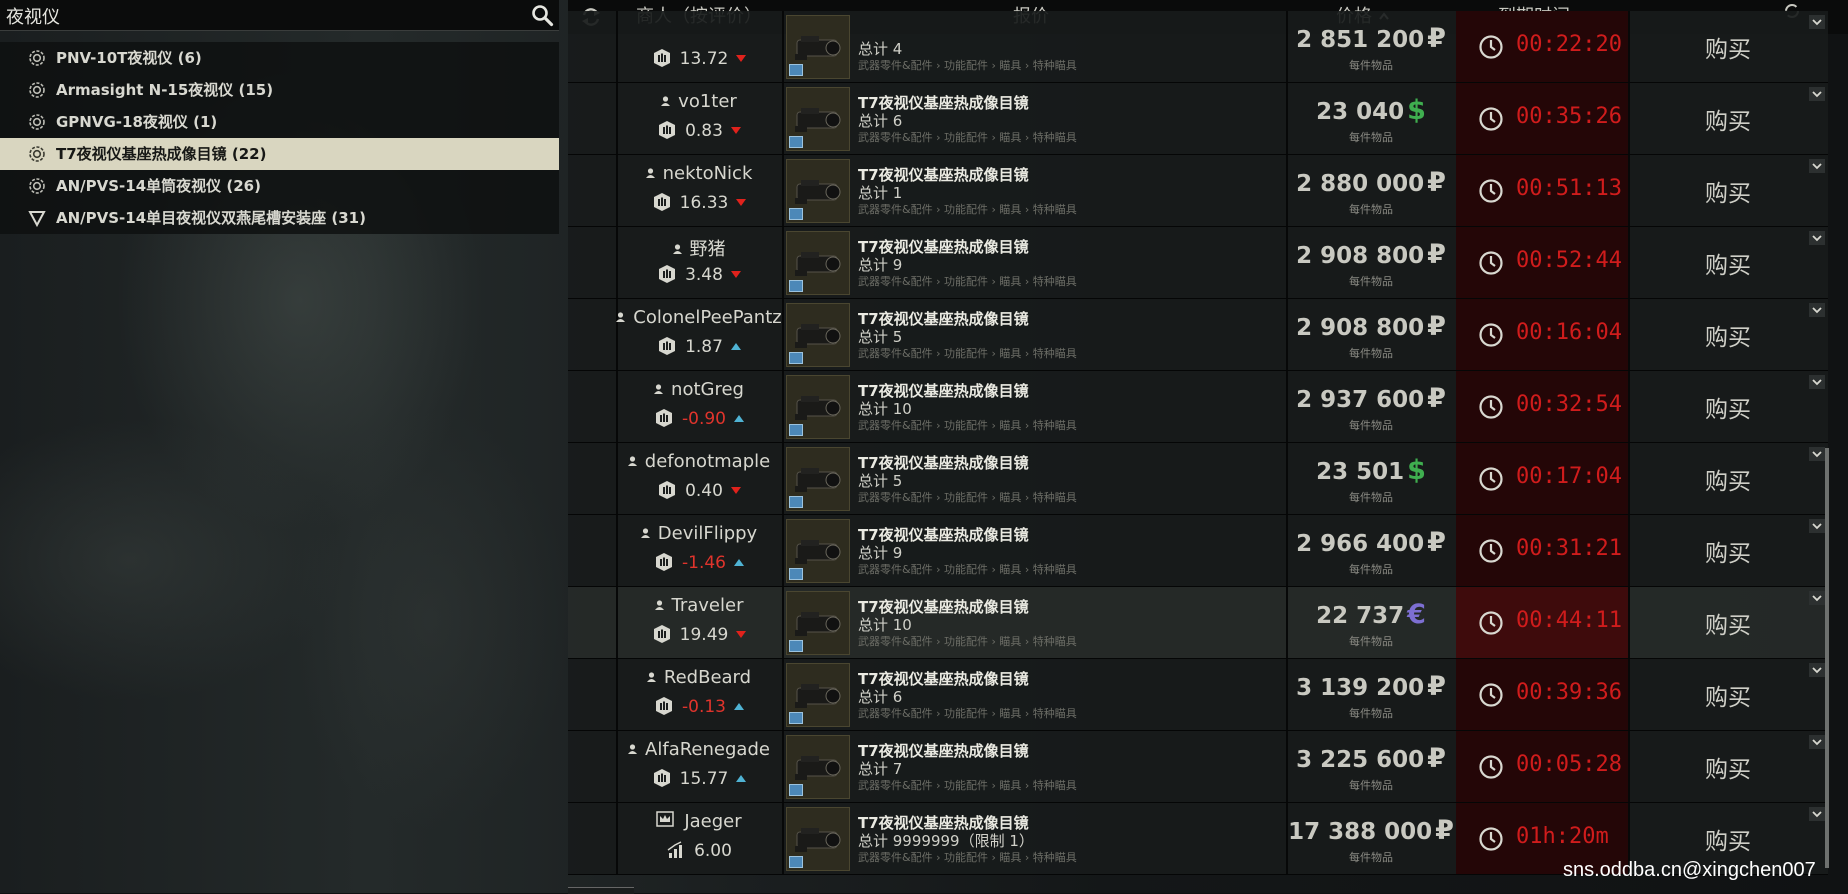  What do you see at coordinates (699, 317) in the screenshot?
I see `trader-name: ColonelPeePantz` at bounding box center [699, 317].